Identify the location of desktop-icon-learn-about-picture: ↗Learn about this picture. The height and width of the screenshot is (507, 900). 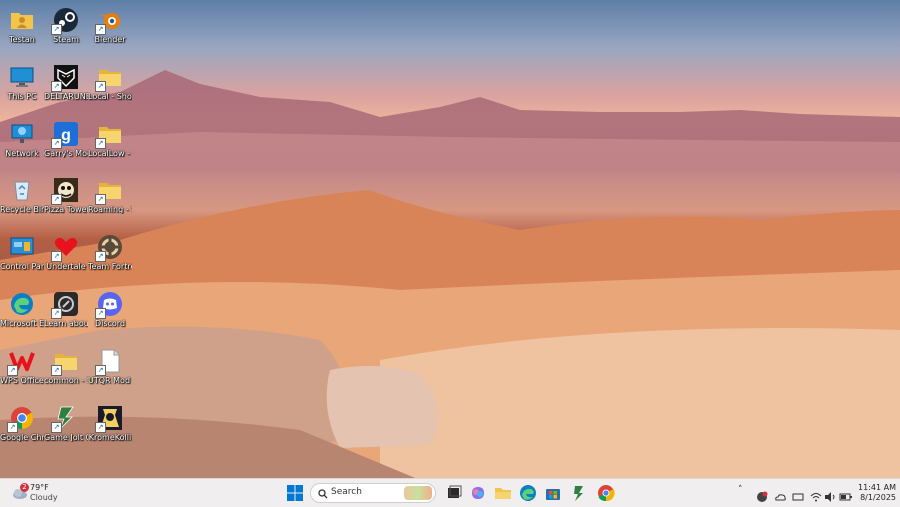
(66, 315).